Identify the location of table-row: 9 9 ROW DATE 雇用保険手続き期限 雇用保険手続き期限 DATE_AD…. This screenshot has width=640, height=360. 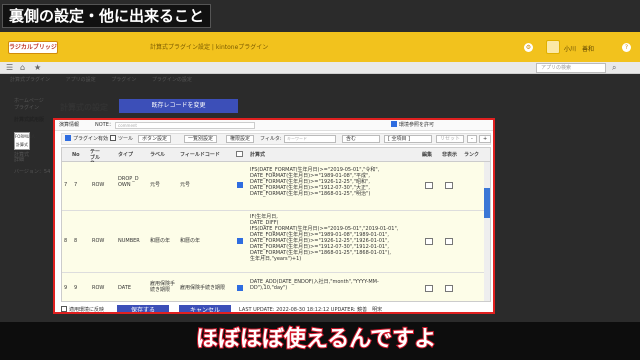
(276, 287).